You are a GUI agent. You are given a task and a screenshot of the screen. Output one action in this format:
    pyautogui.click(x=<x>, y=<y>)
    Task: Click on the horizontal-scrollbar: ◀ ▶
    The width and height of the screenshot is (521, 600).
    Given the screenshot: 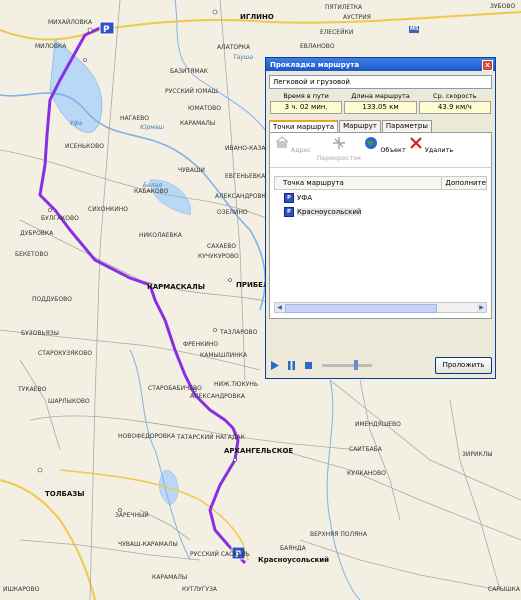 What is the action you would take?
    pyautogui.click(x=380, y=307)
    